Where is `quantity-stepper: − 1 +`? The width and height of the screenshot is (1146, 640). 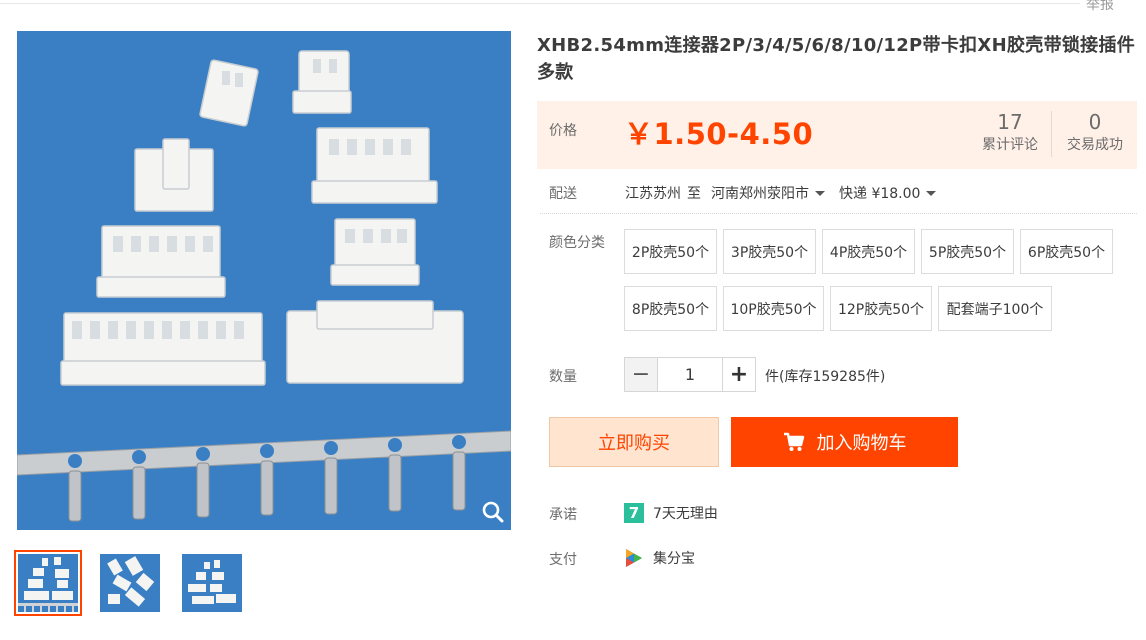 quantity-stepper: − 1 + is located at coordinates (690, 374).